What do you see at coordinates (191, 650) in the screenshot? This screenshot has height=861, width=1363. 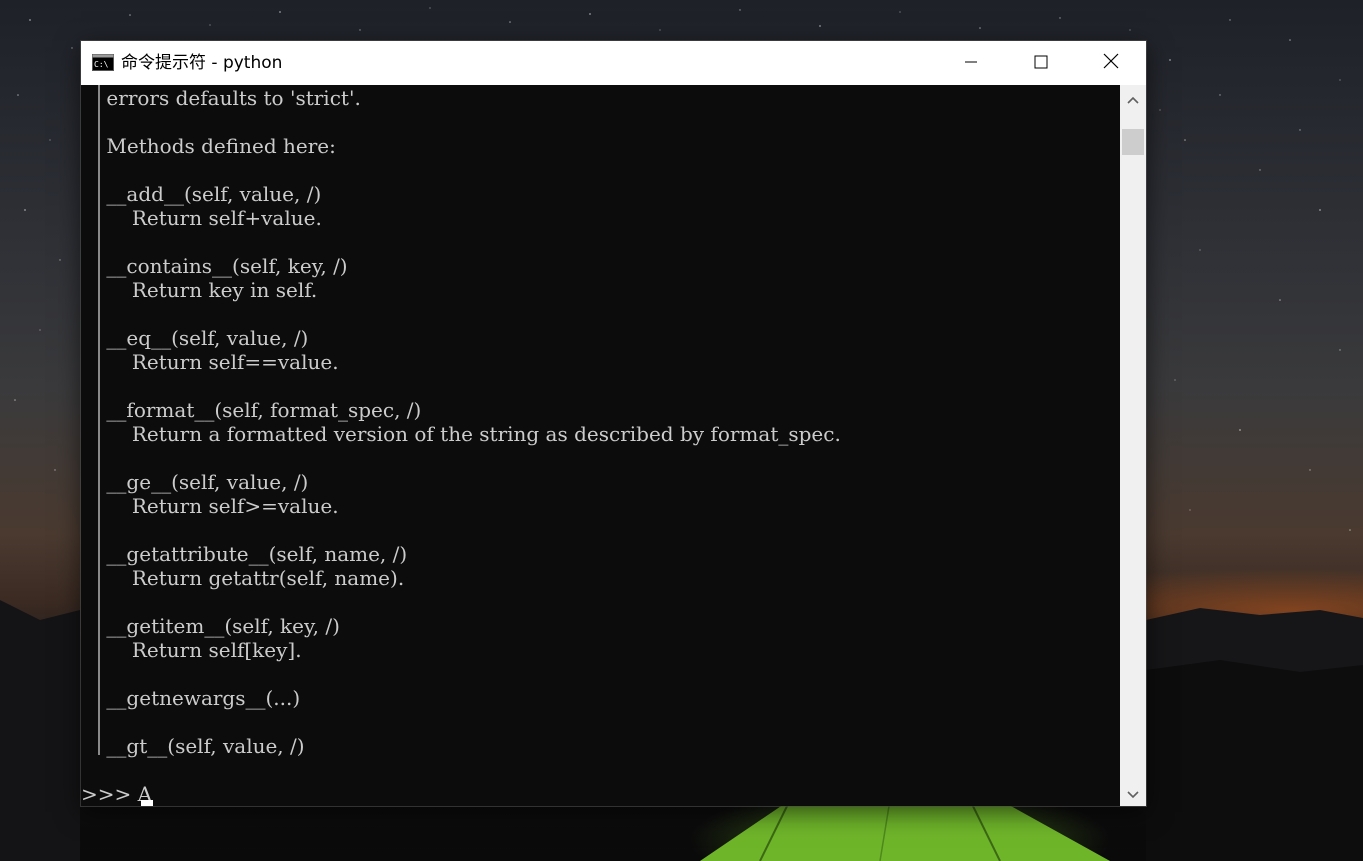 I see `console-line: Return self[key].` at bounding box center [191, 650].